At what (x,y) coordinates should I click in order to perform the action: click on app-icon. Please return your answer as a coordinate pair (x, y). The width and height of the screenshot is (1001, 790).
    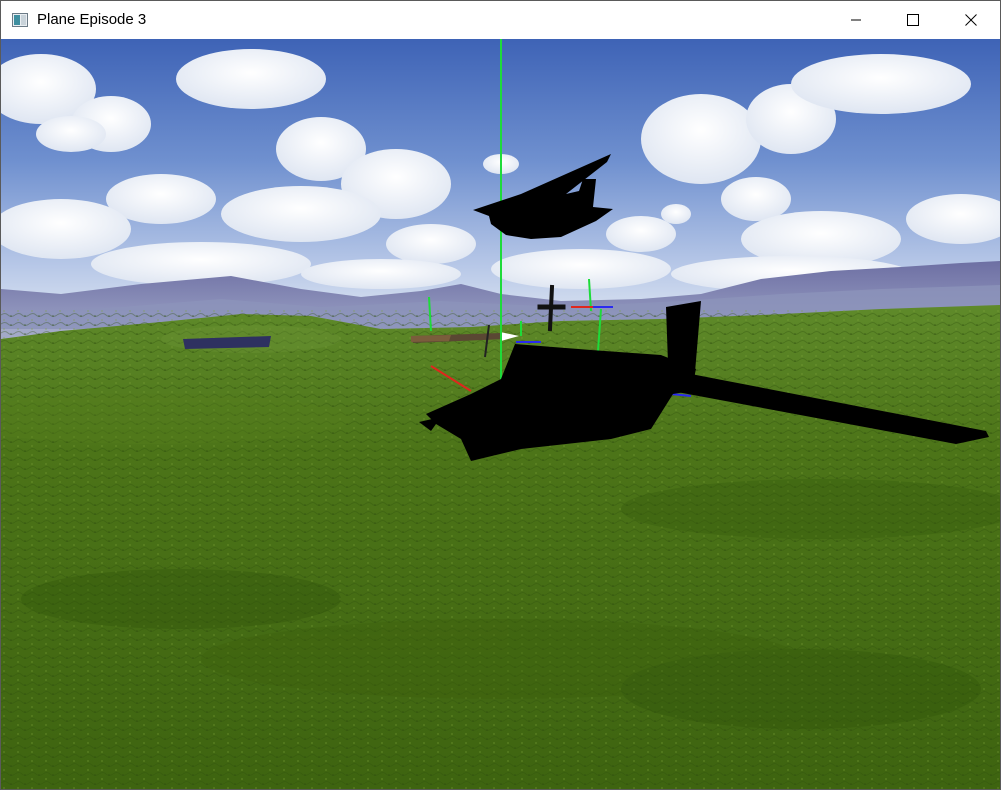
    Looking at the image, I should click on (20, 20).